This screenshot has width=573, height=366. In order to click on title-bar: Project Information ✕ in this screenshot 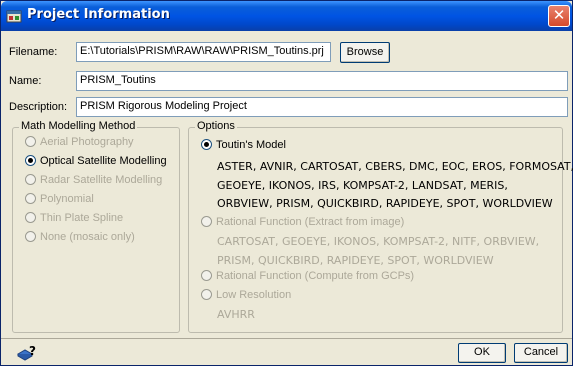, I will do `click(286, 16)`.